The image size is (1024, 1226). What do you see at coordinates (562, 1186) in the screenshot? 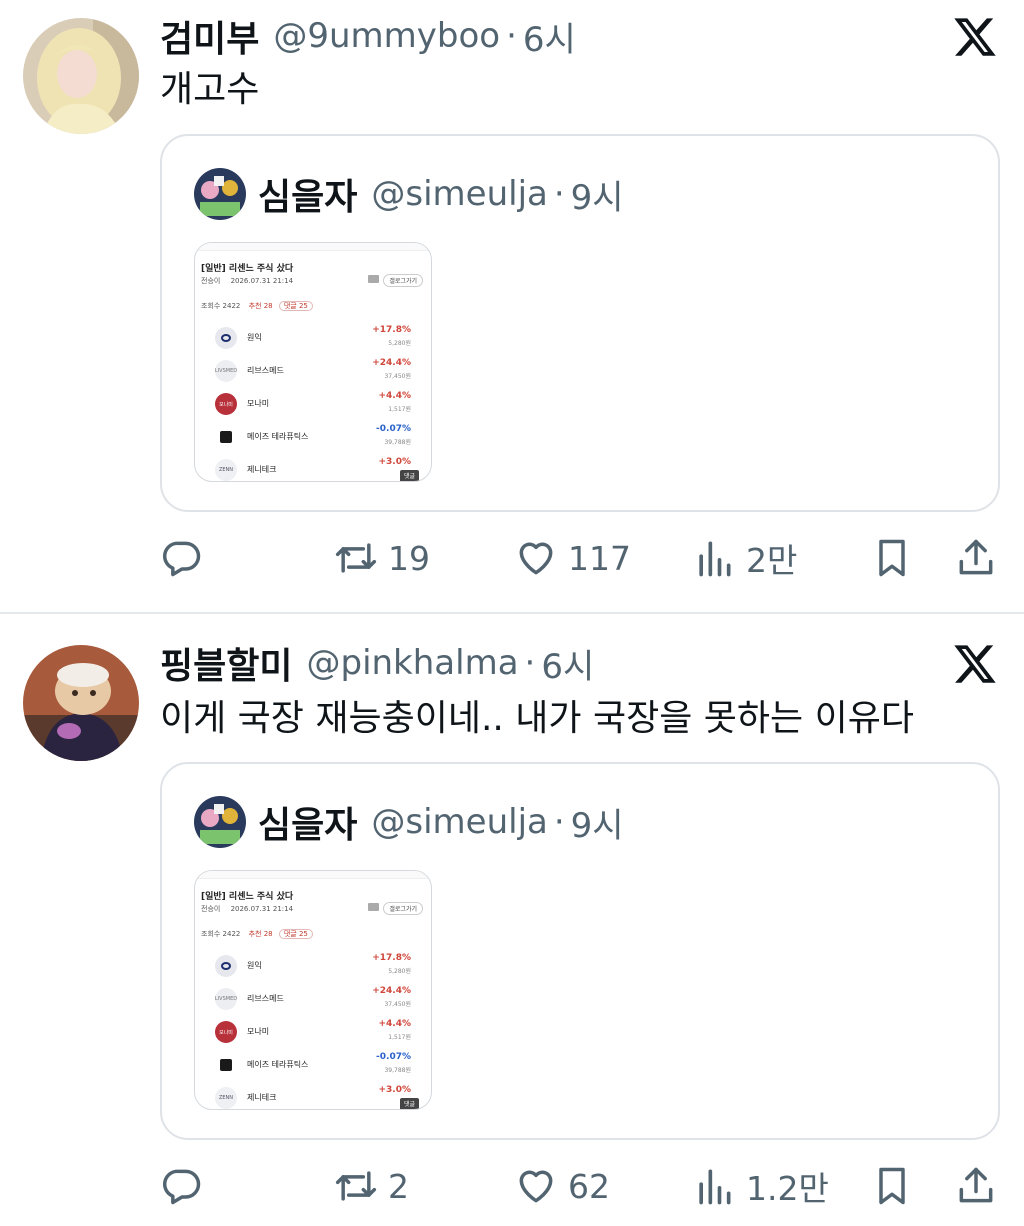
I see `like-button: 62` at bounding box center [562, 1186].